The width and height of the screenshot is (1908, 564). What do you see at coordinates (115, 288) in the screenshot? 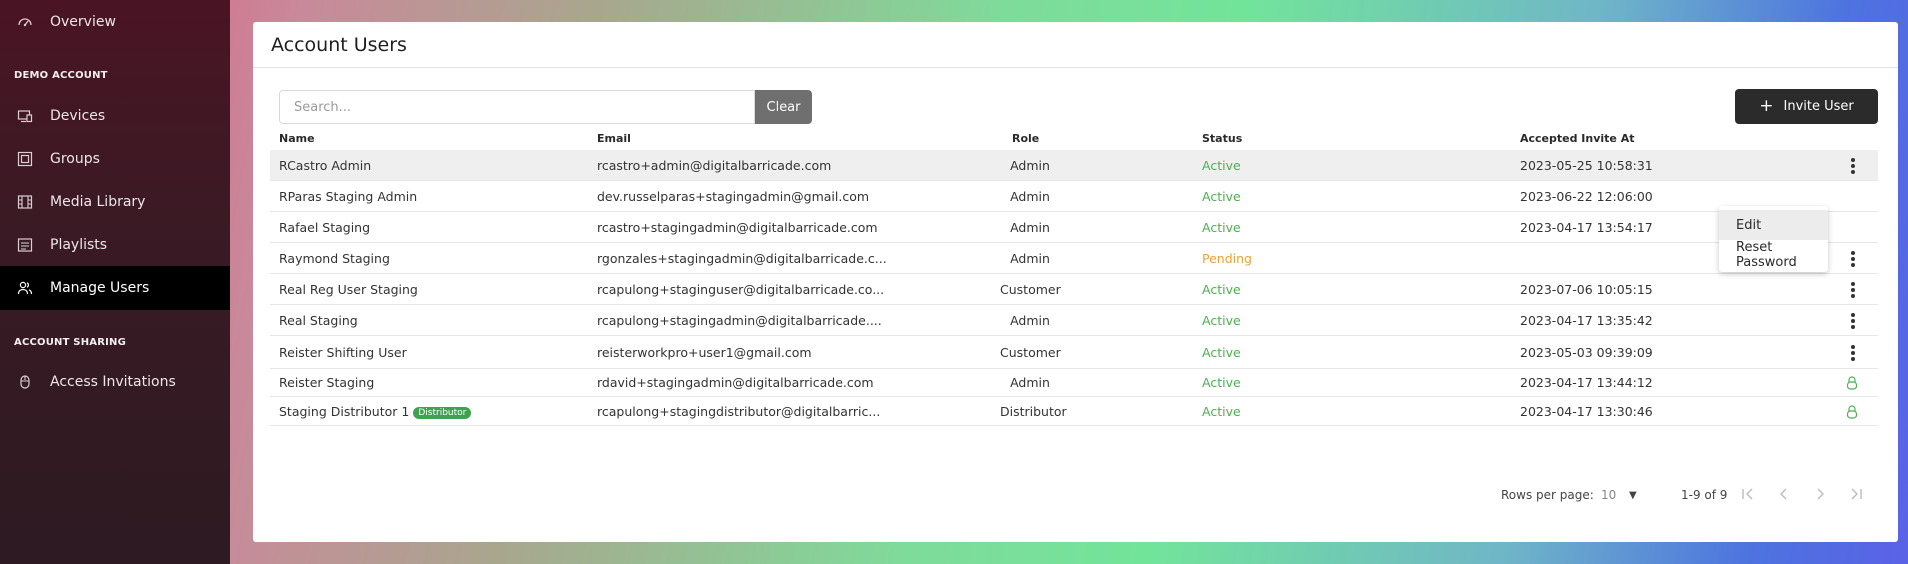
I see `sidebar-item-manage-users: Manage Users` at bounding box center [115, 288].